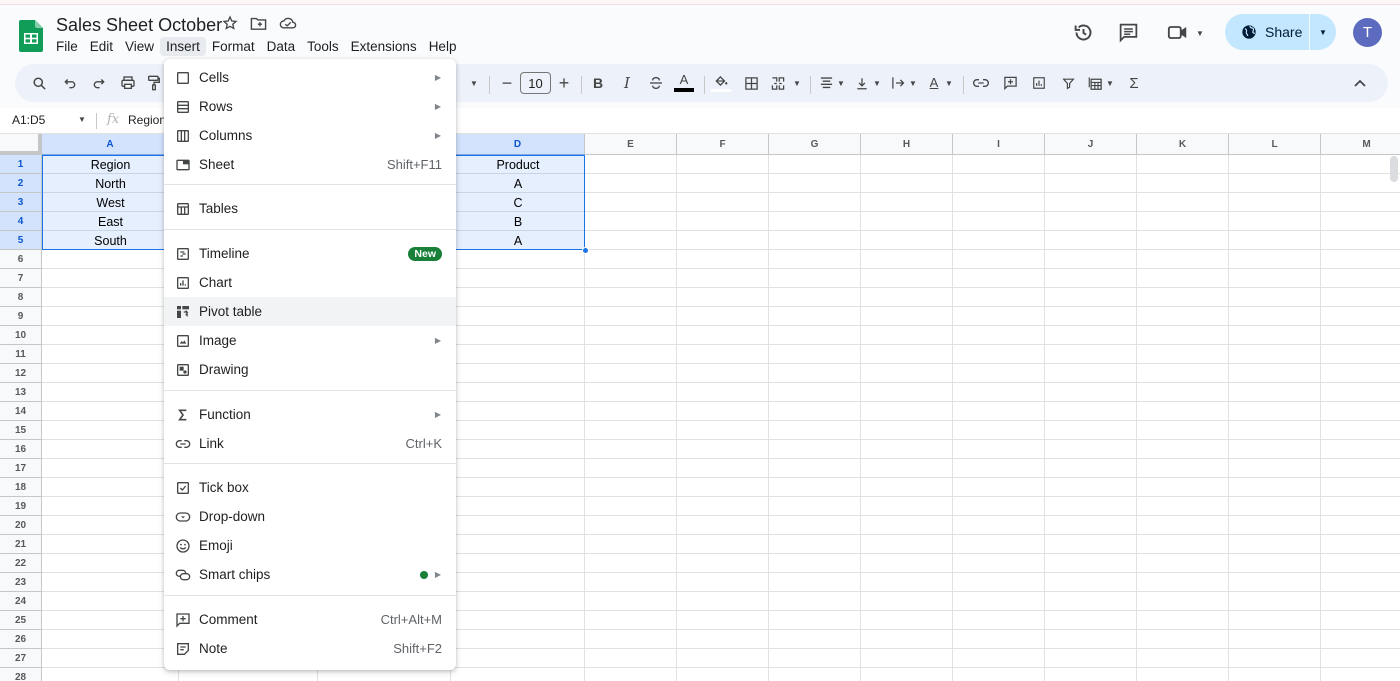 This screenshot has height=681, width=1400. I want to click on menu-data: Data, so click(281, 46).